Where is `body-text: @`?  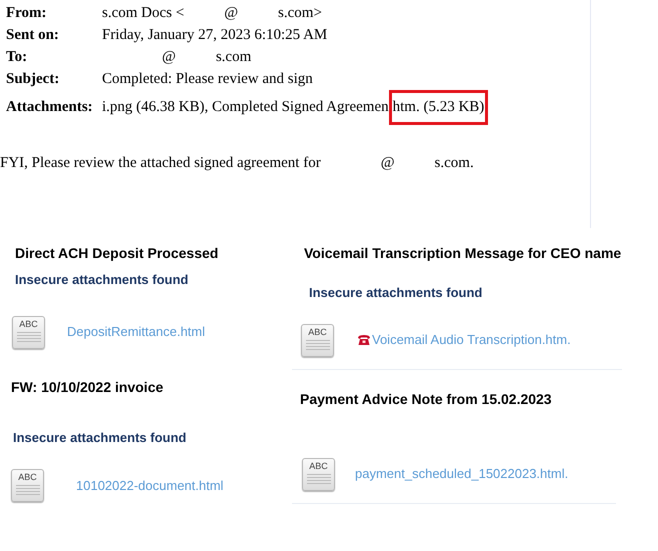
body-text: @ is located at coordinates (387, 163).